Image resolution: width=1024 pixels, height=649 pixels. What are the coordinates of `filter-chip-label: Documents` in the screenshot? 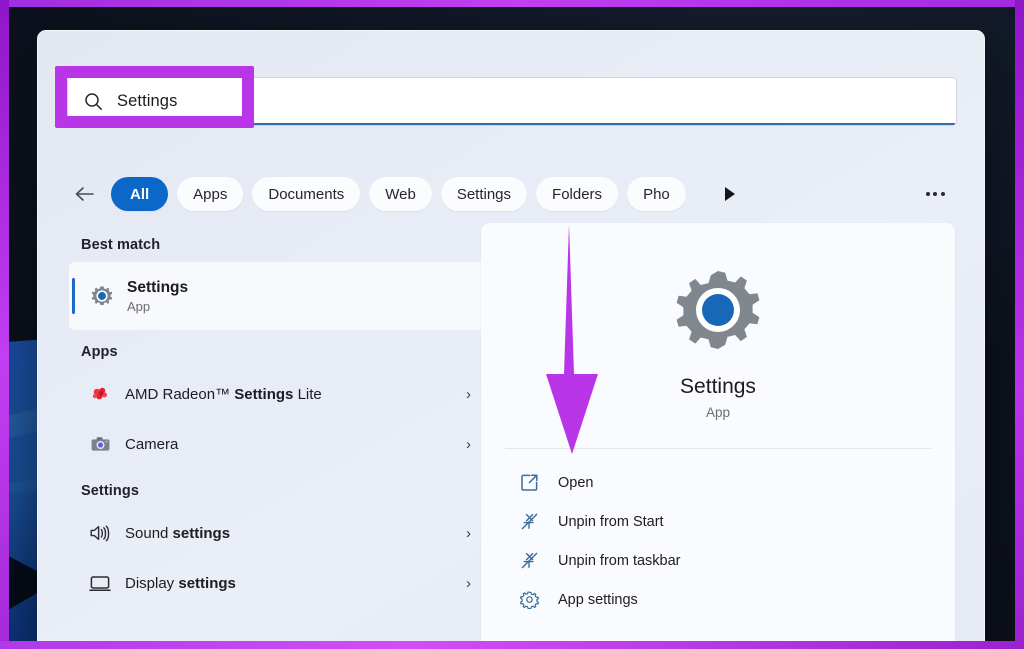 It's located at (306, 194).